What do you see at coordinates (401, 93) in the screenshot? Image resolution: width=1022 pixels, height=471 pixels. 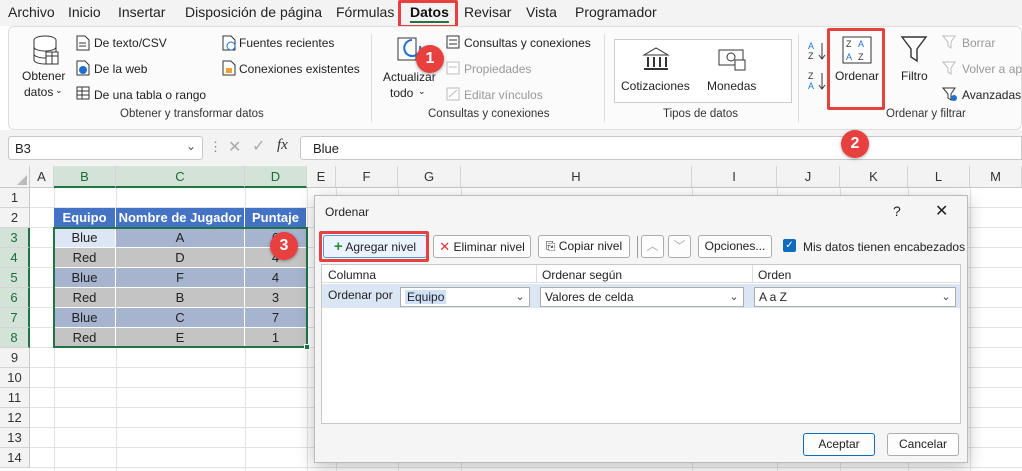 I see `actualizar-label-2: todo` at bounding box center [401, 93].